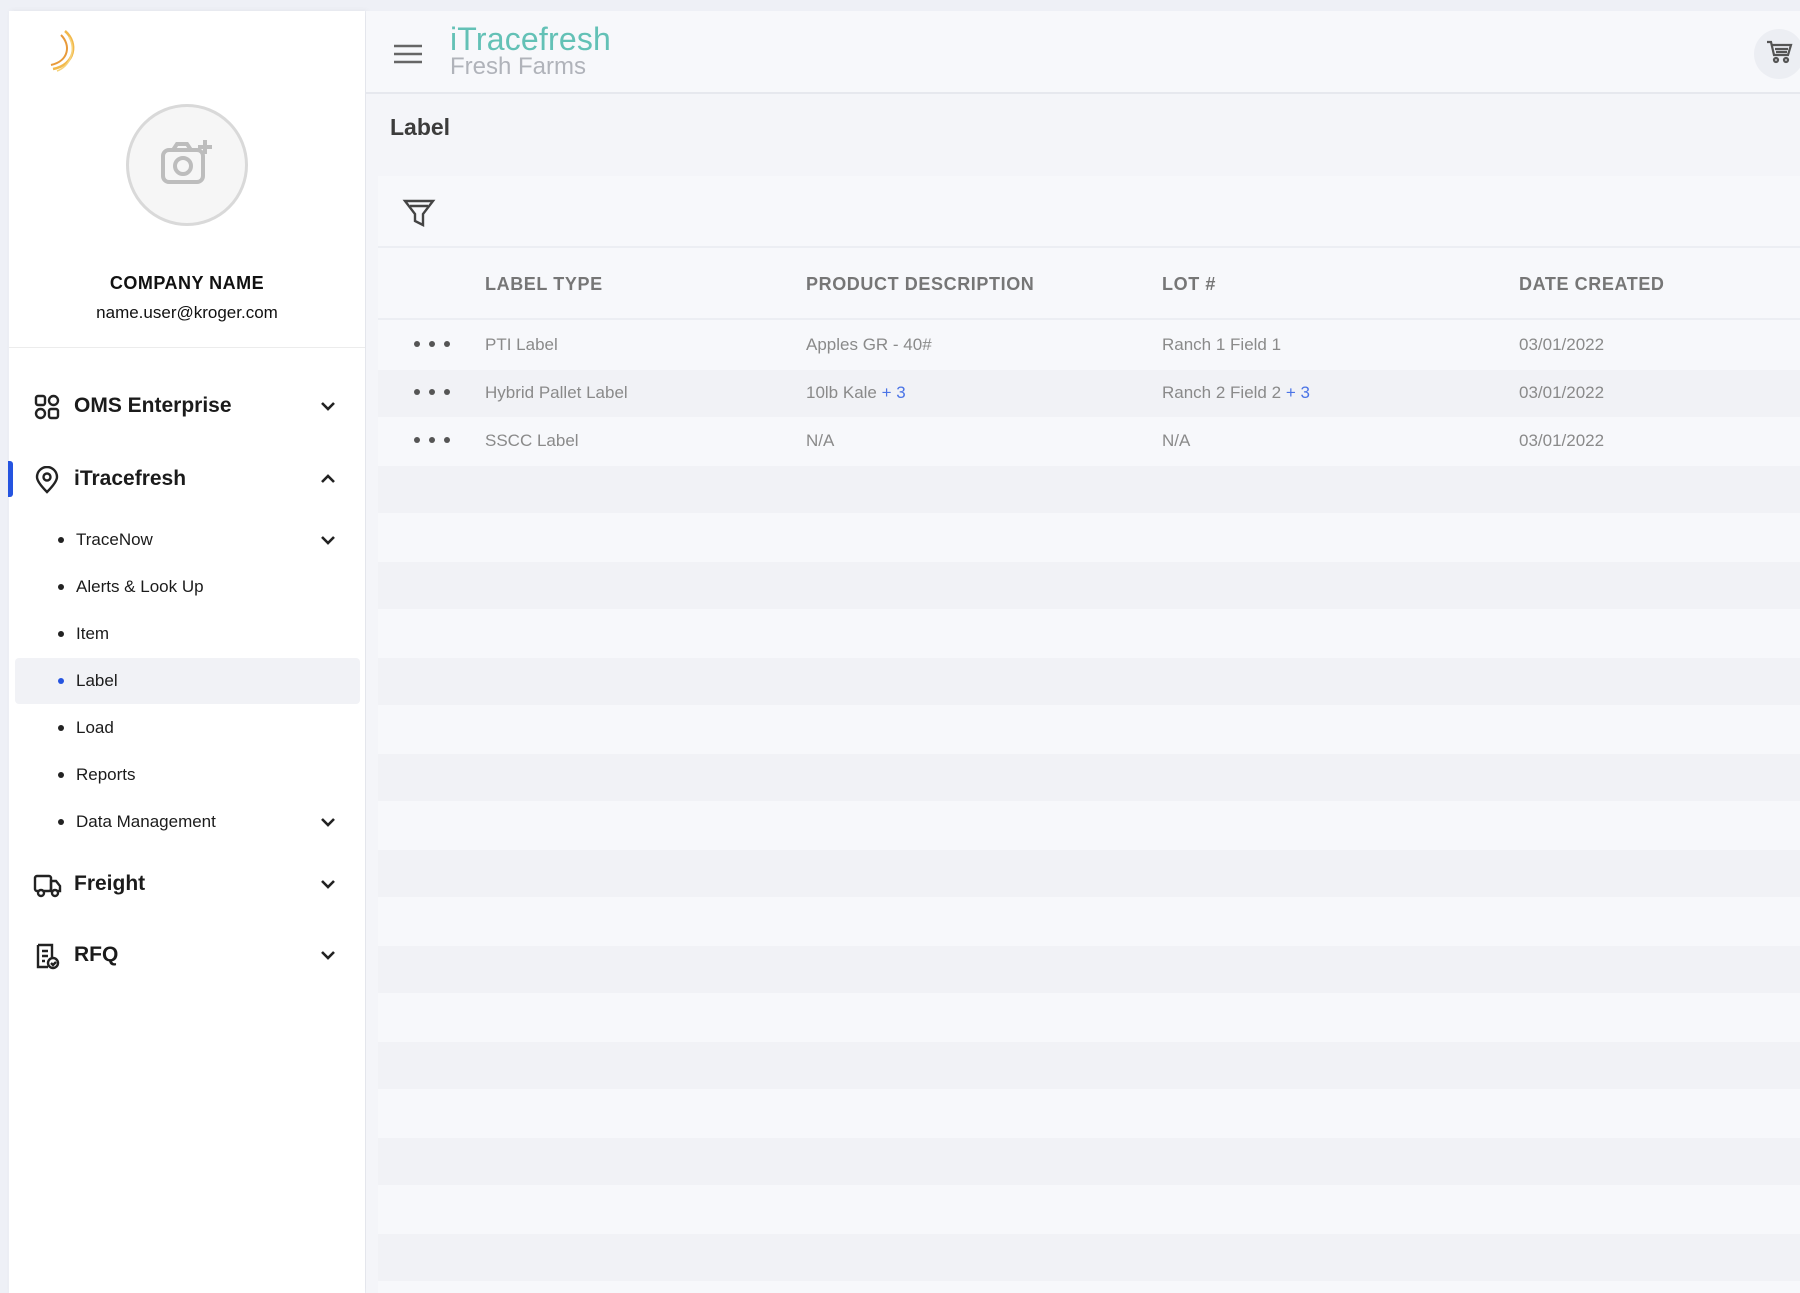 This screenshot has width=1800, height=1293. I want to click on cell-lot: N/A, so click(1176, 441).